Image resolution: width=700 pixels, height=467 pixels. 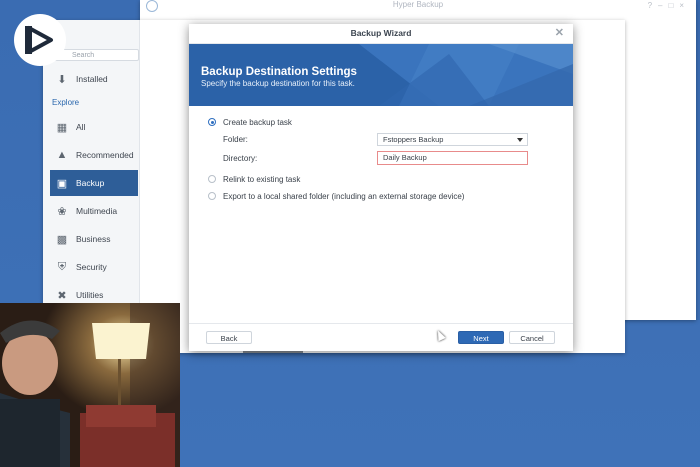 I want to click on wizard-heading: Backup Destination Settings, so click(x=279, y=72).